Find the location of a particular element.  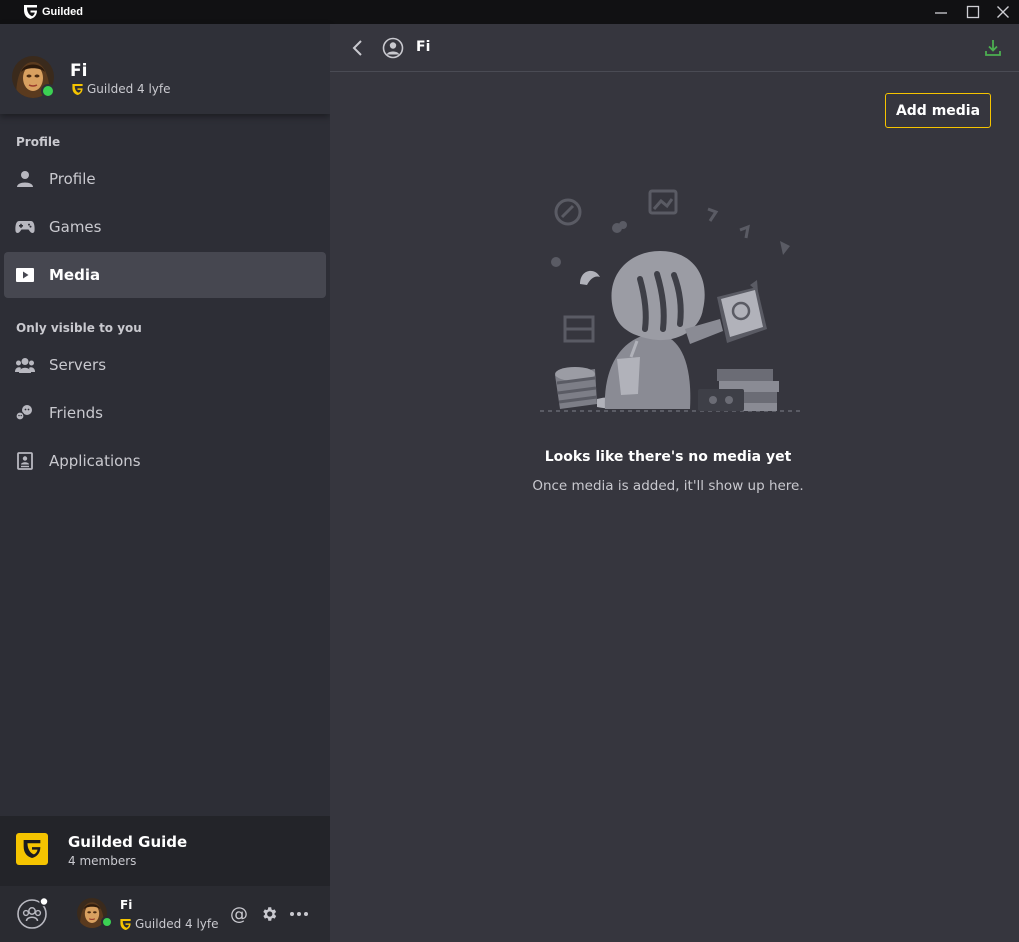

close-window-button is located at coordinates (1003, 12).